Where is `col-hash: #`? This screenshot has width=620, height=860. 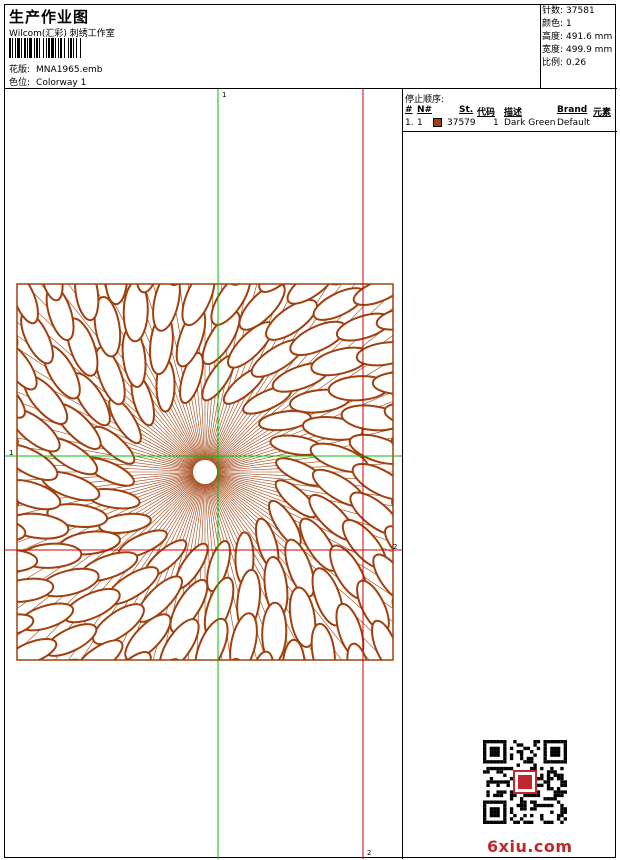
col-hash: # is located at coordinates (409, 110).